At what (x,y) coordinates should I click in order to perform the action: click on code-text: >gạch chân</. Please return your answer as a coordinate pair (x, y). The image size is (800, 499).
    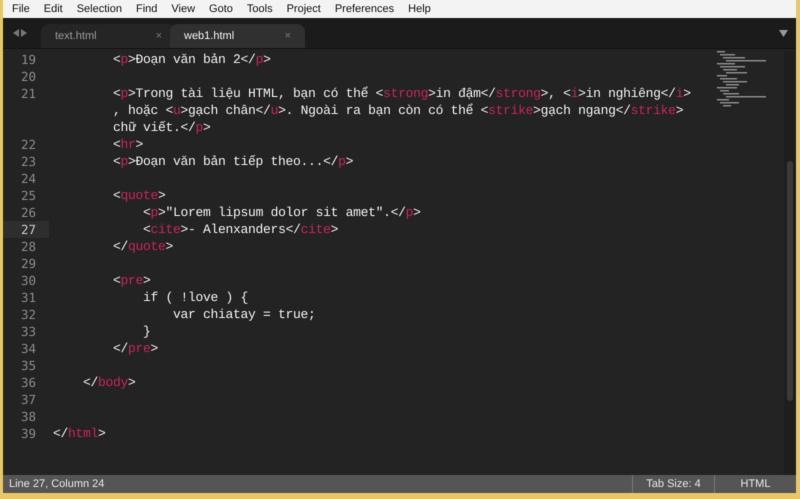
    Looking at the image, I should click on (225, 110).